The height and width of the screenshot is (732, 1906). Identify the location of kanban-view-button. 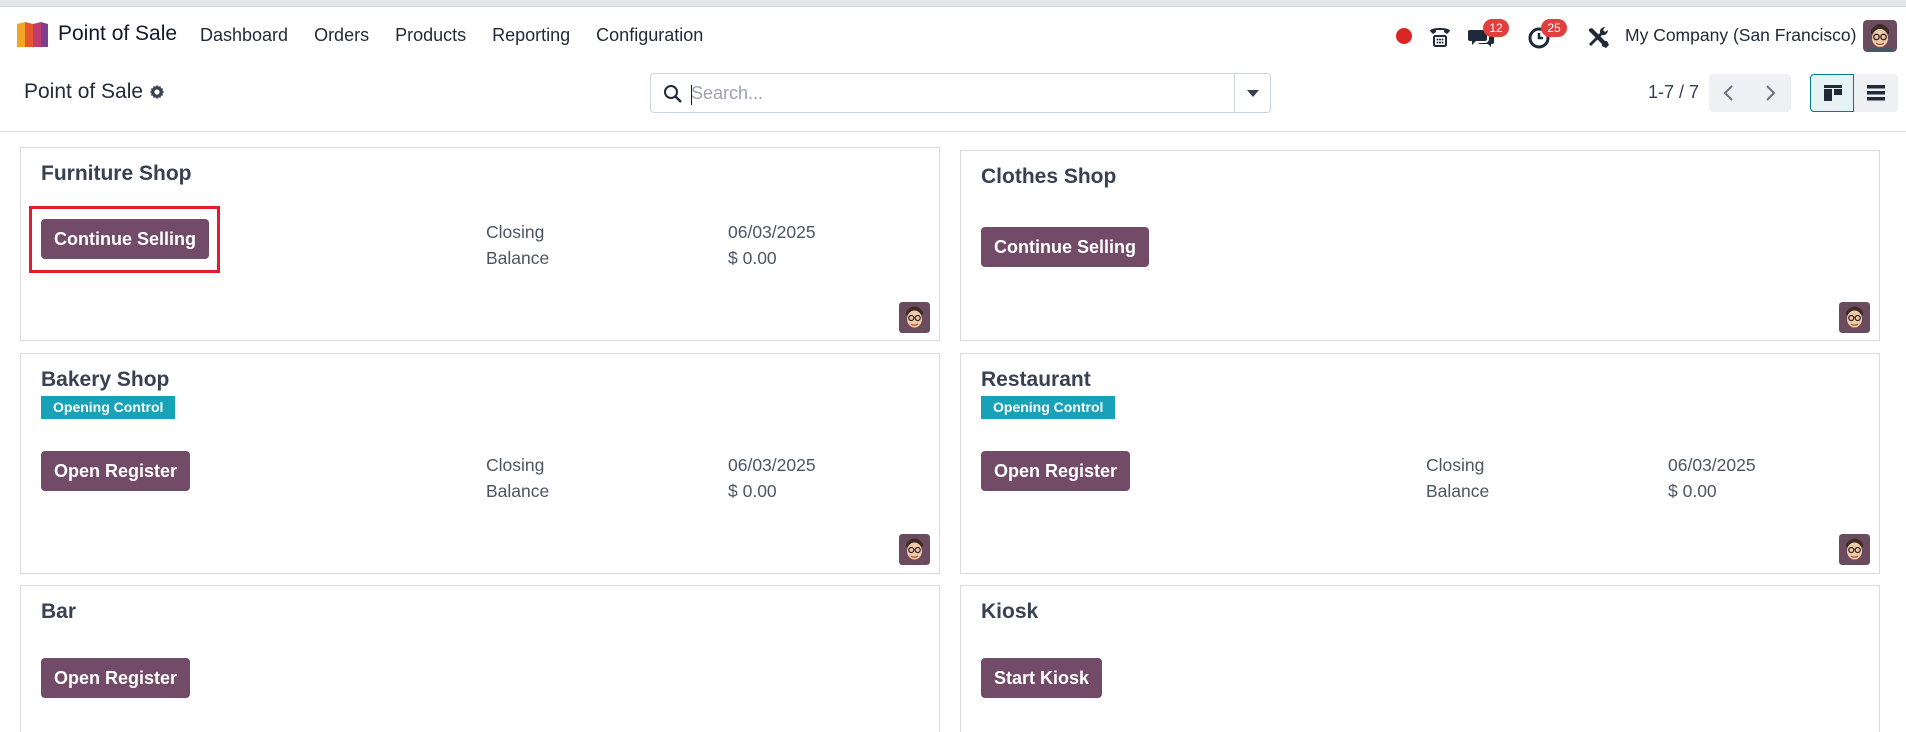
(1832, 93).